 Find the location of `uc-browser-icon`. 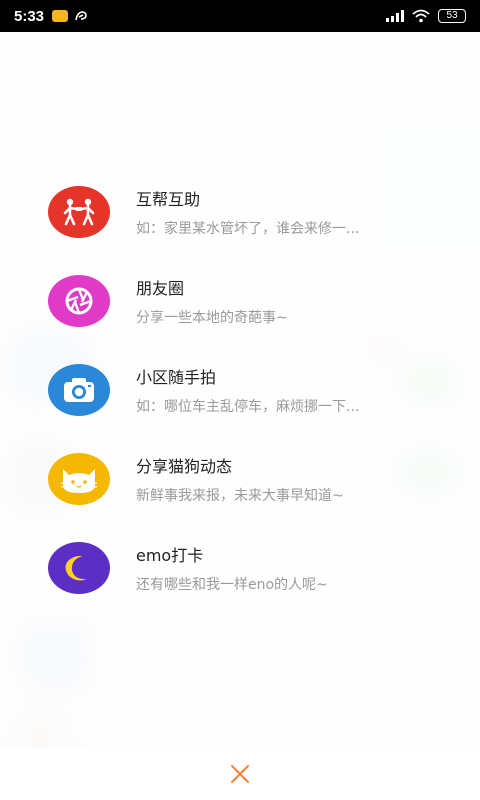

uc-browser-icon is located at coordinates (81, 16).